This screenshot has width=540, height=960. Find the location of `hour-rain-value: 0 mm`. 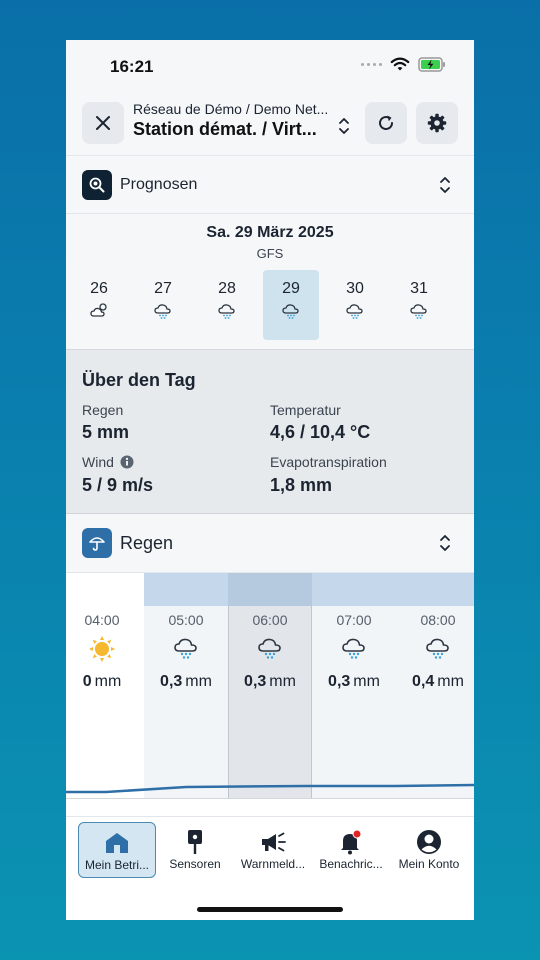

hour-rain-value: 0 mm is located at coordinates (102, 681).